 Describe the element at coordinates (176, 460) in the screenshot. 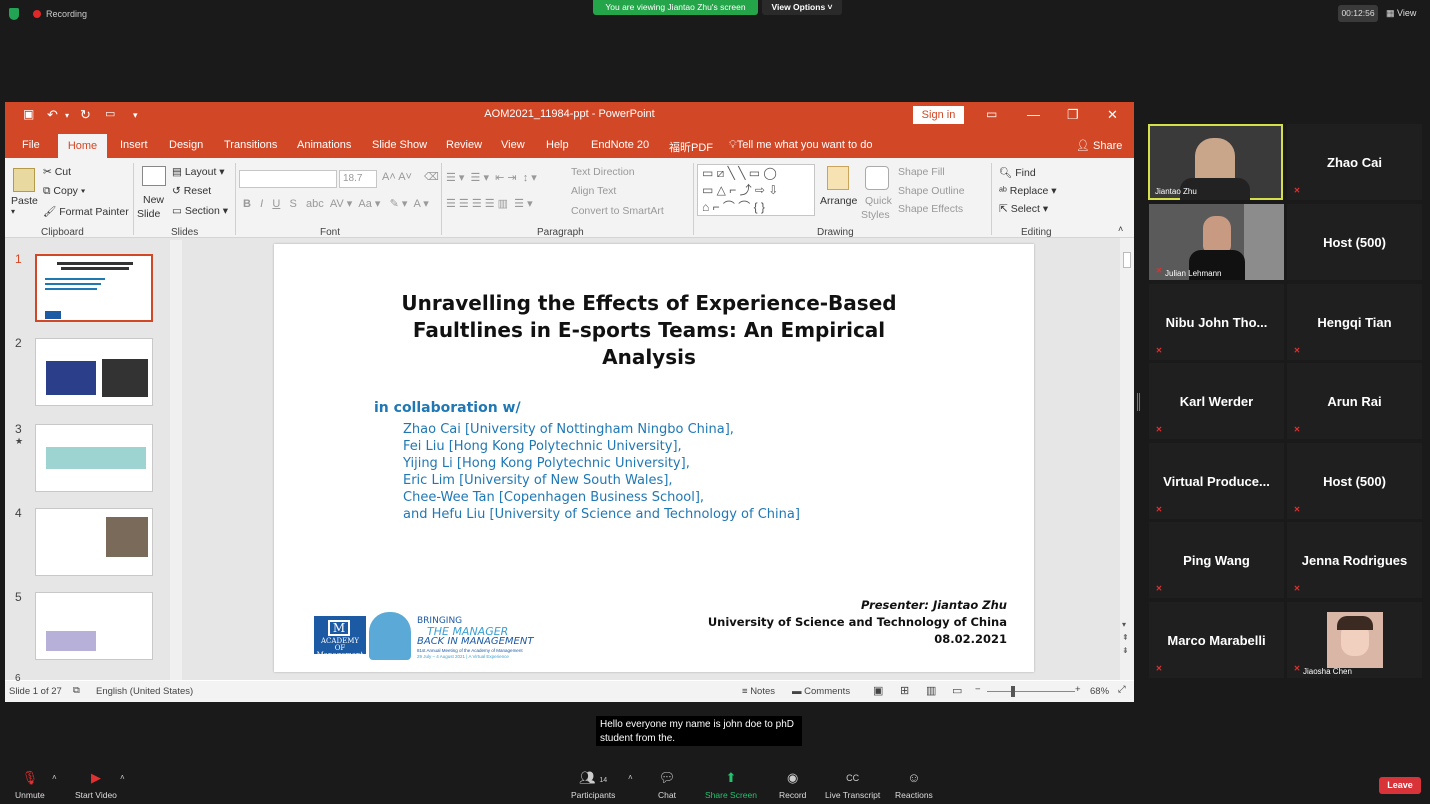

I see `thumbnail-scrollbar` at that location.